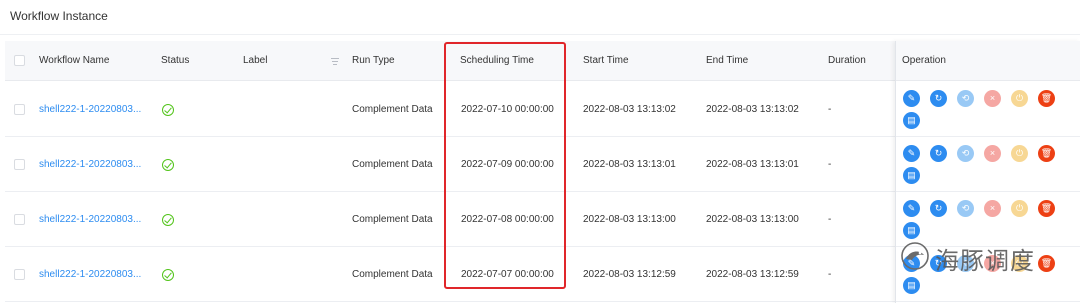 The height and width of the screenshot is (303, 1080). I want to click on column-header-duration: Duration, so click(847, 61).